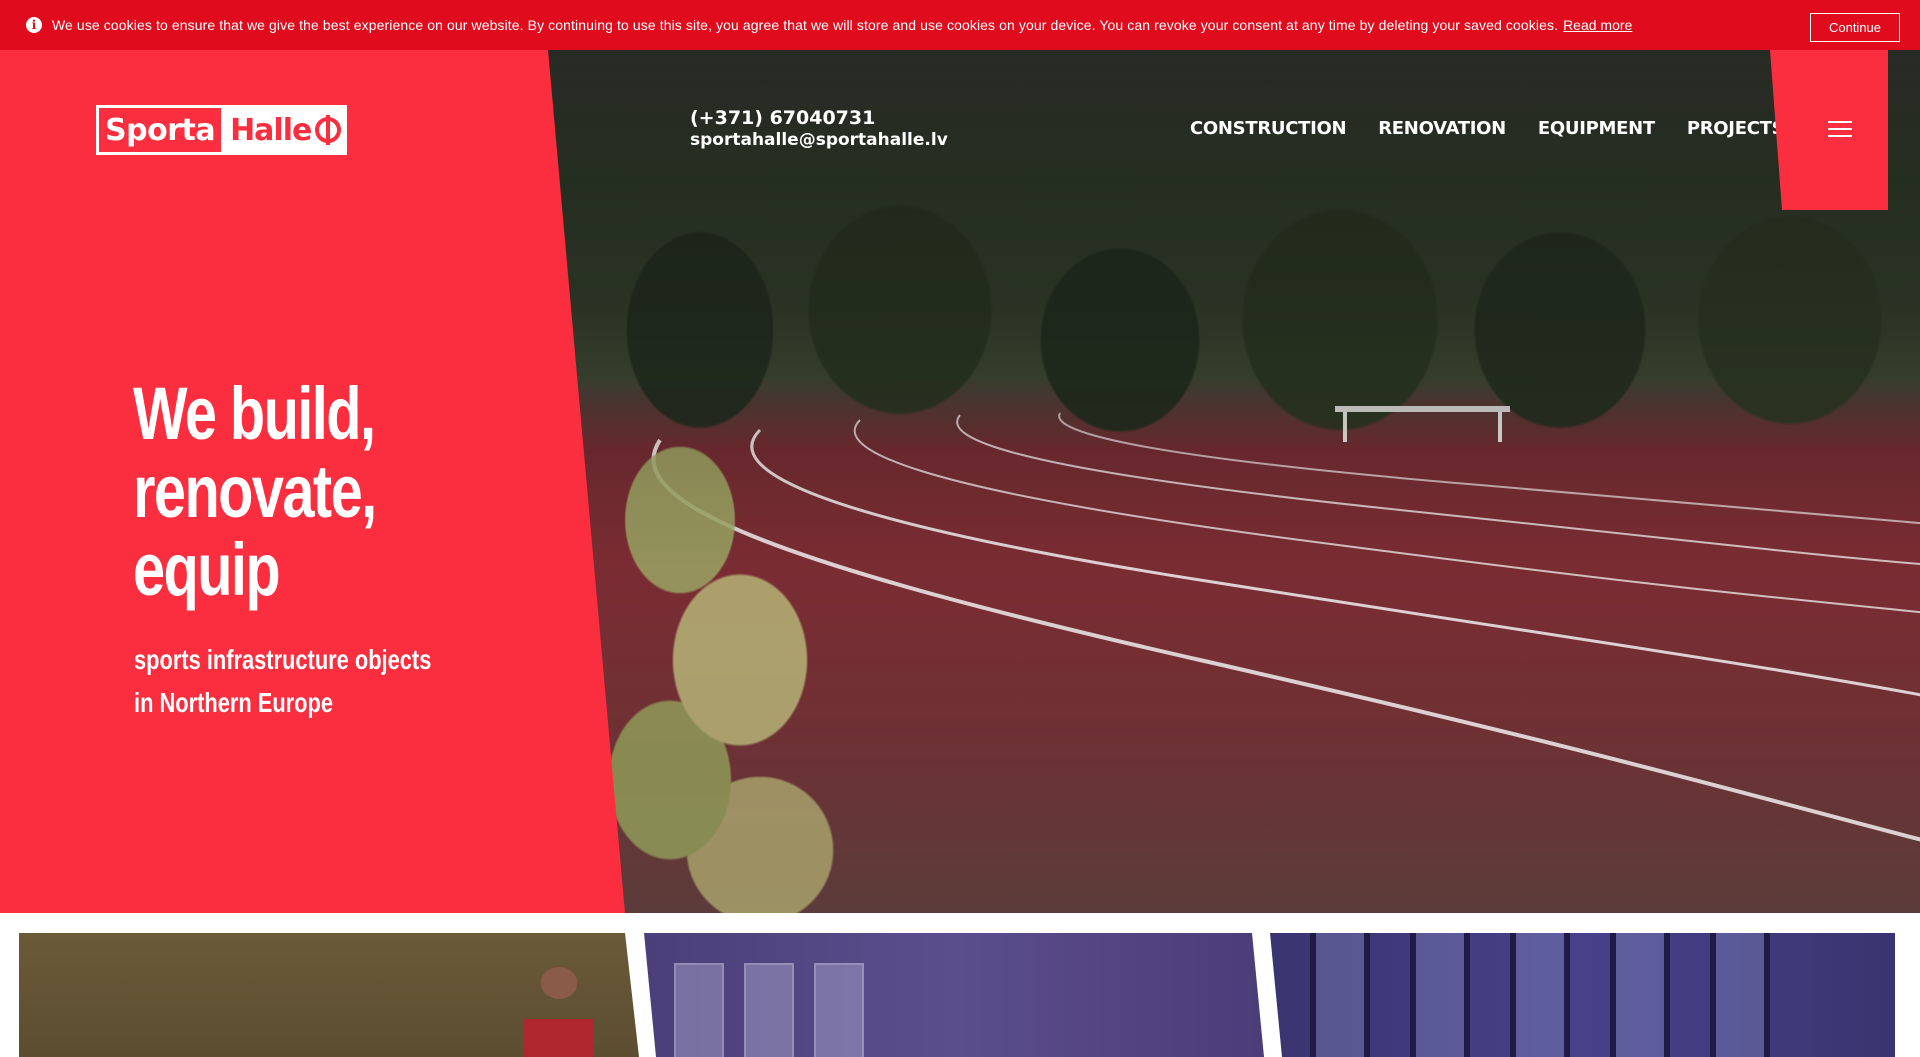 This screenshot has height=1057, width=1920. Describe the element at coordinates (328, 130) in the screenshot. I see `logo-power-icon` at that location.